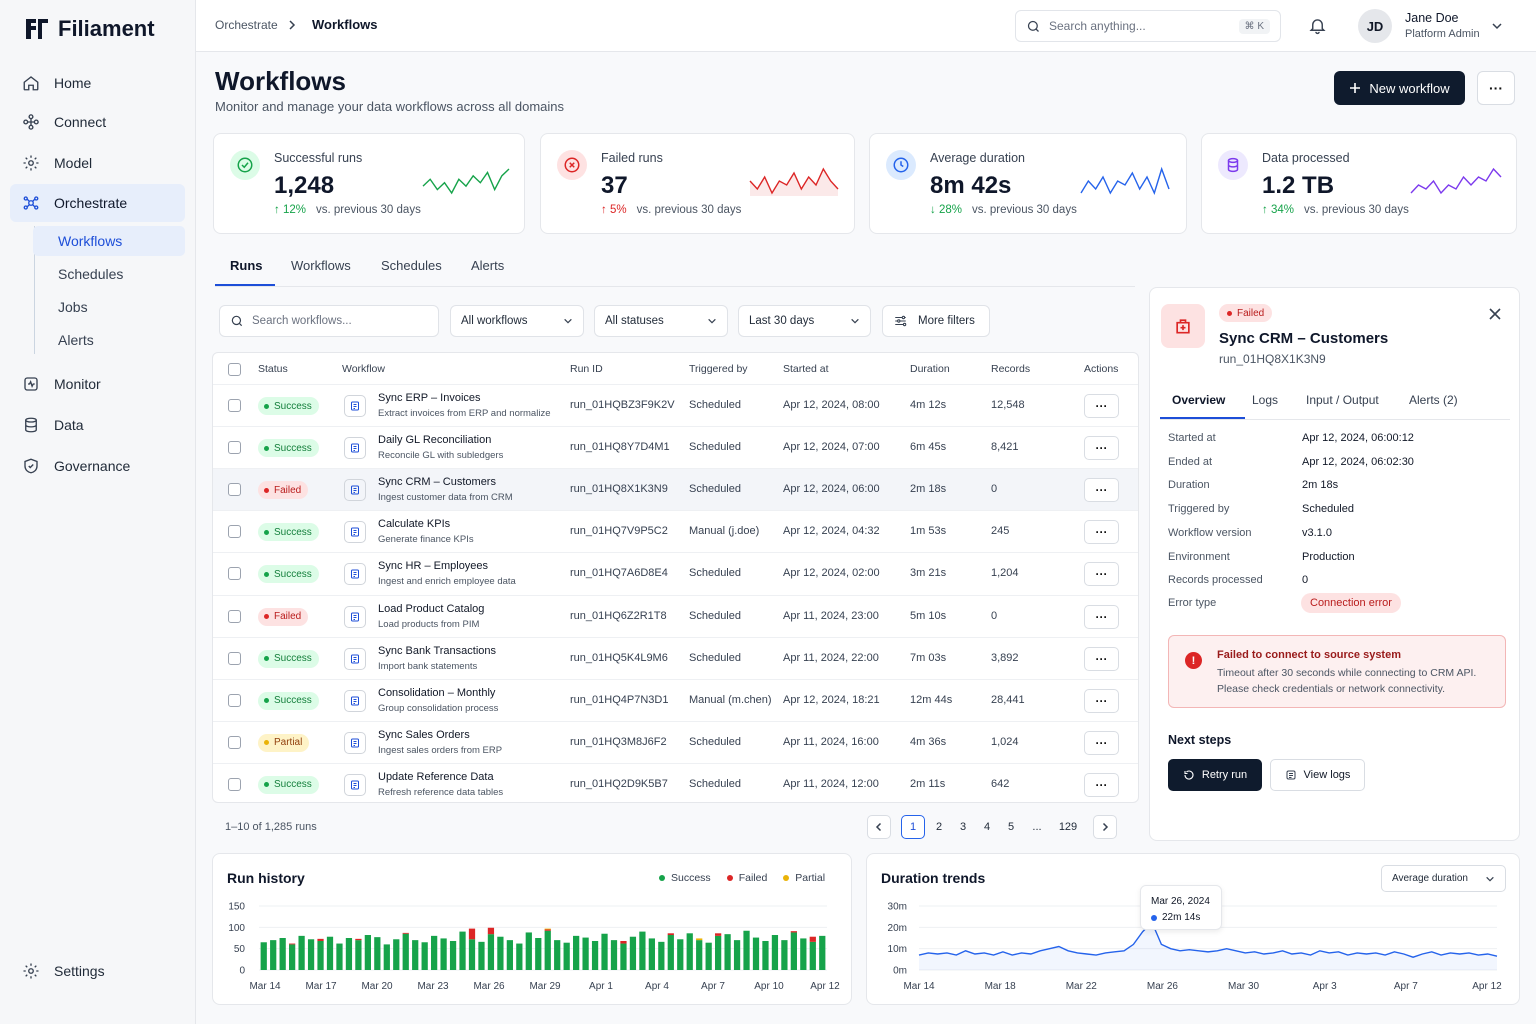 This screenshot has height=1024, width=1536. Describe the element at coordinates (618, 616) in the screenshot. I see `run-id: run_01HQ6Z2R1T8` at that location.